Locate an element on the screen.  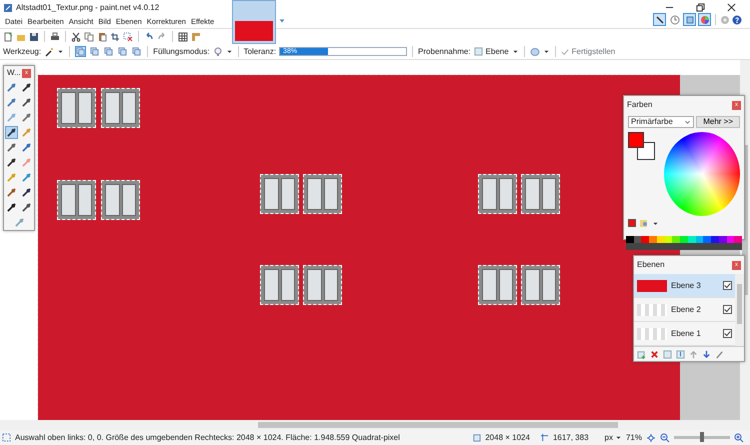
zoom-slider-thumb is located at coordinates (702, 437).